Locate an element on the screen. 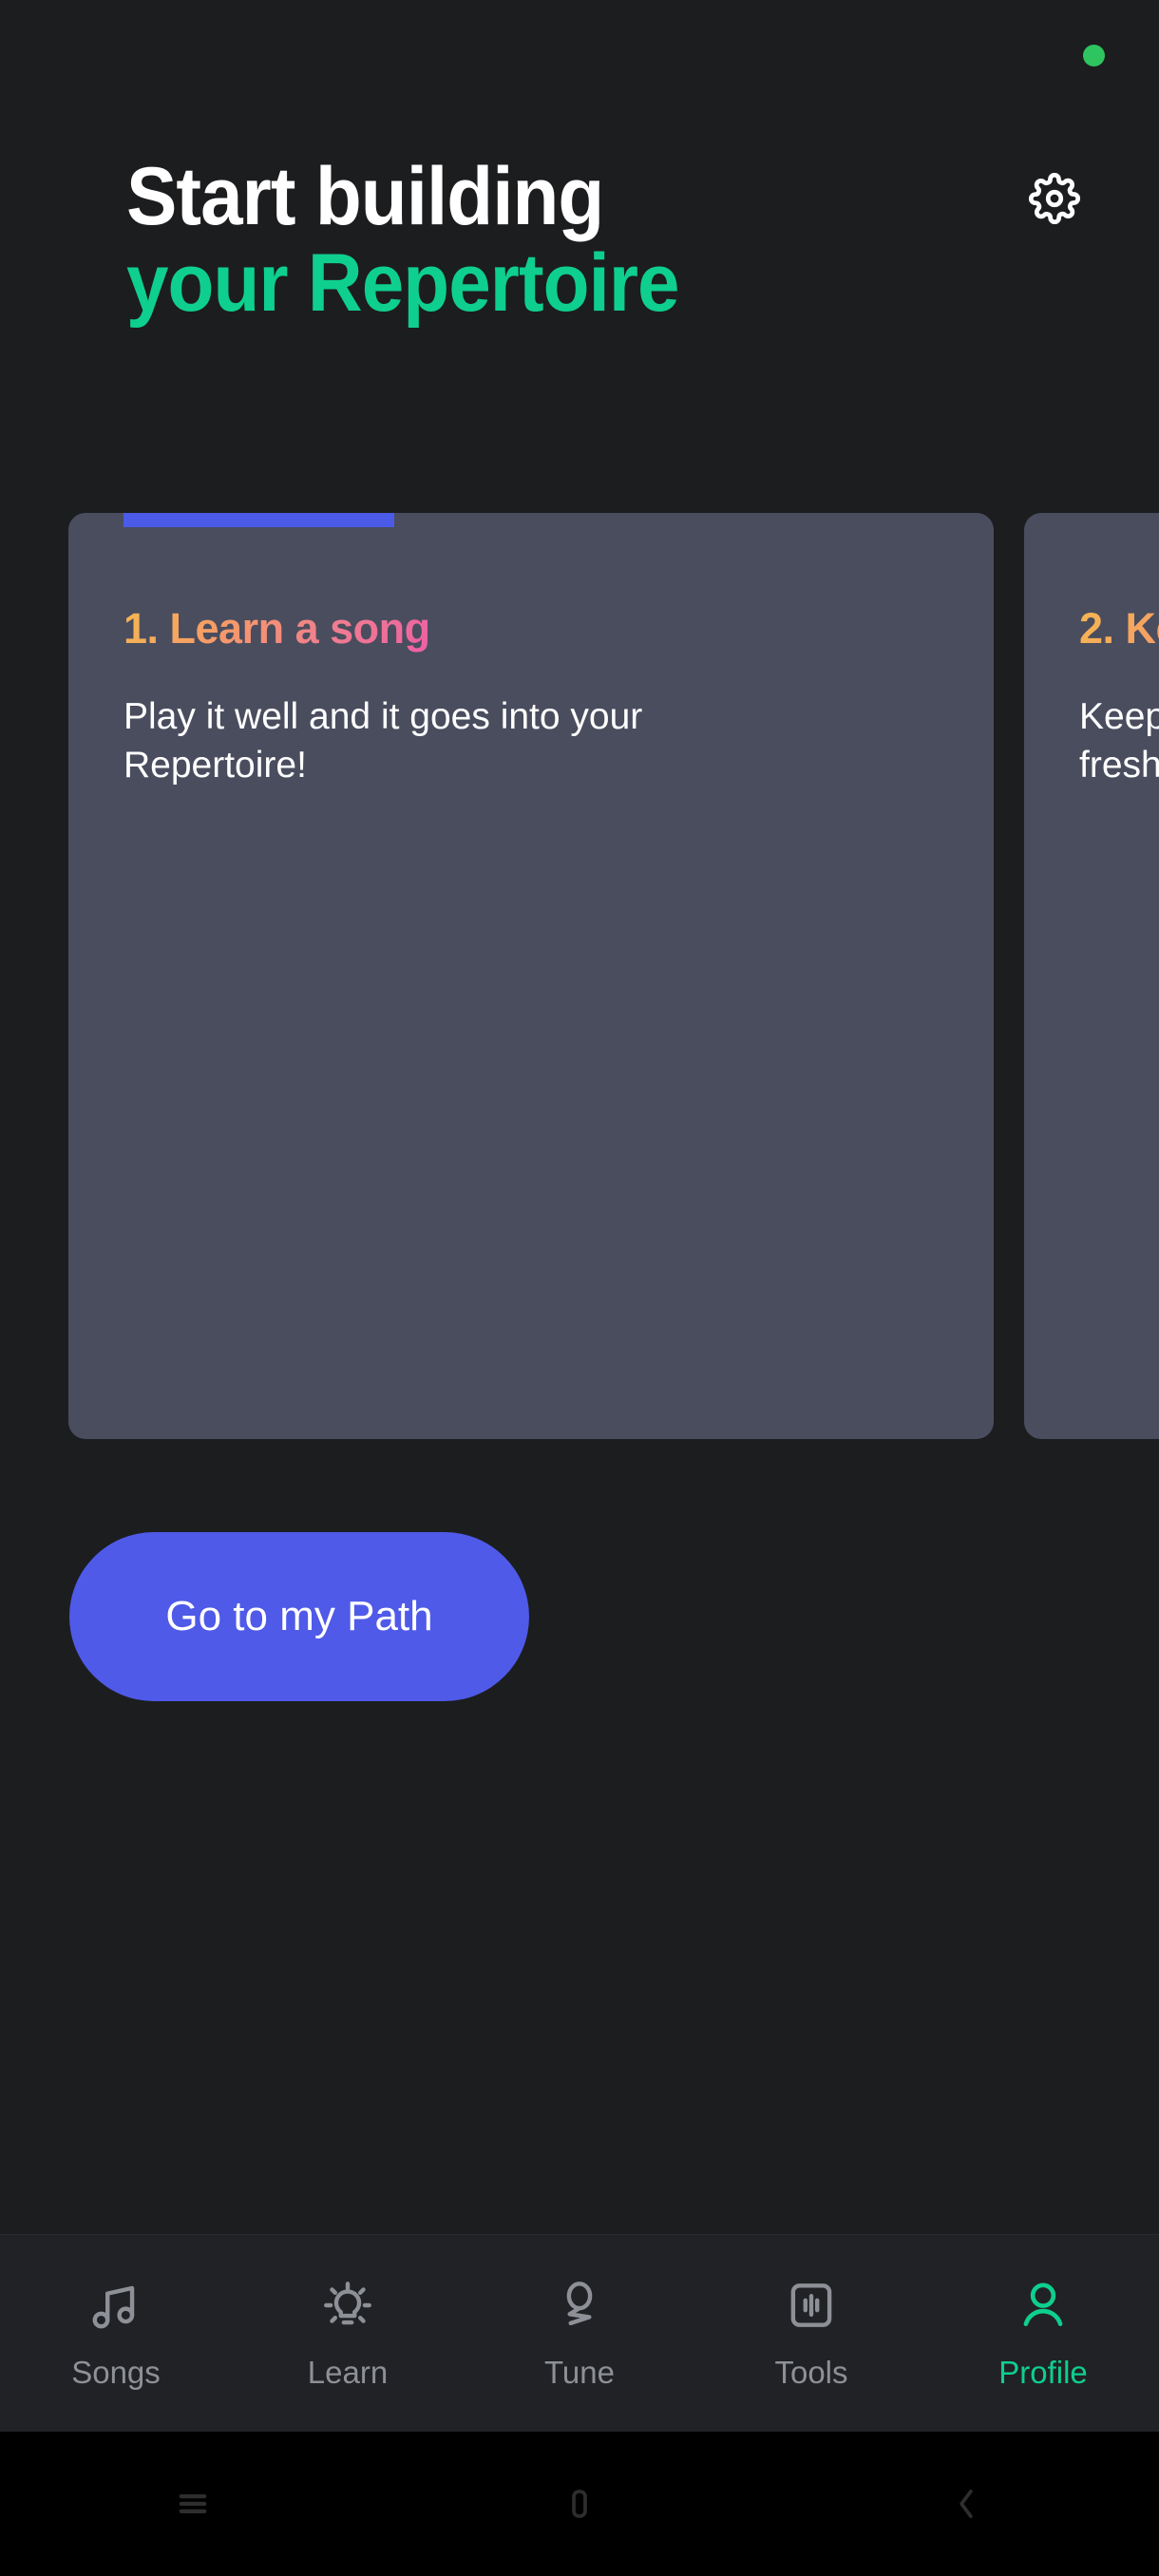  android-system-navigation-bar is located at coordinates (579, 2504).